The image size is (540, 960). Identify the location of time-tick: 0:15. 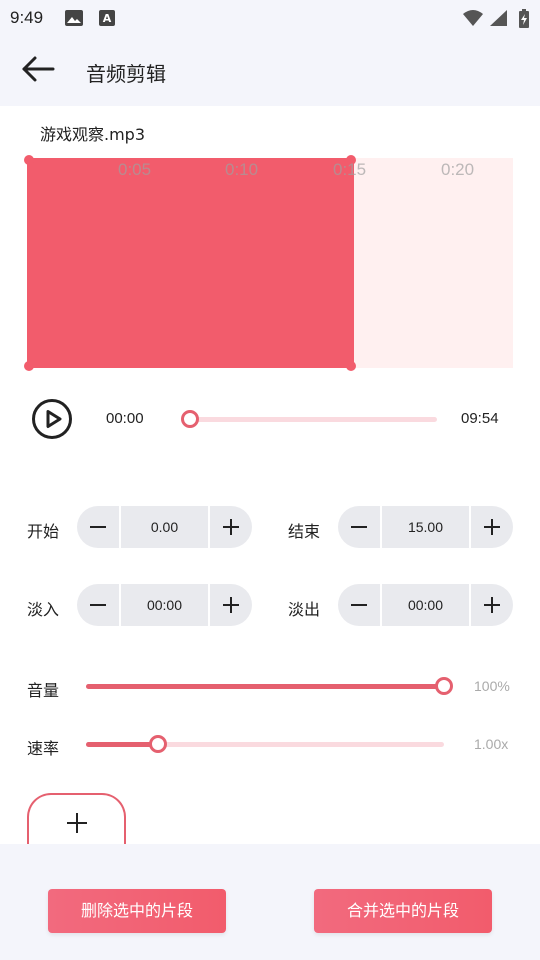
(350, 169).